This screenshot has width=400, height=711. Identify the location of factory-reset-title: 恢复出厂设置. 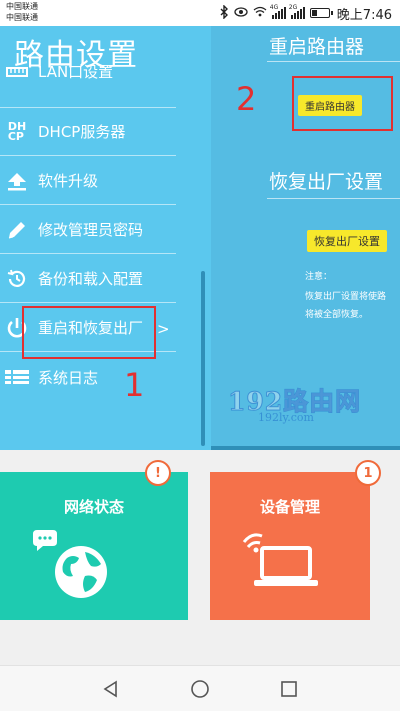
(326, 182).